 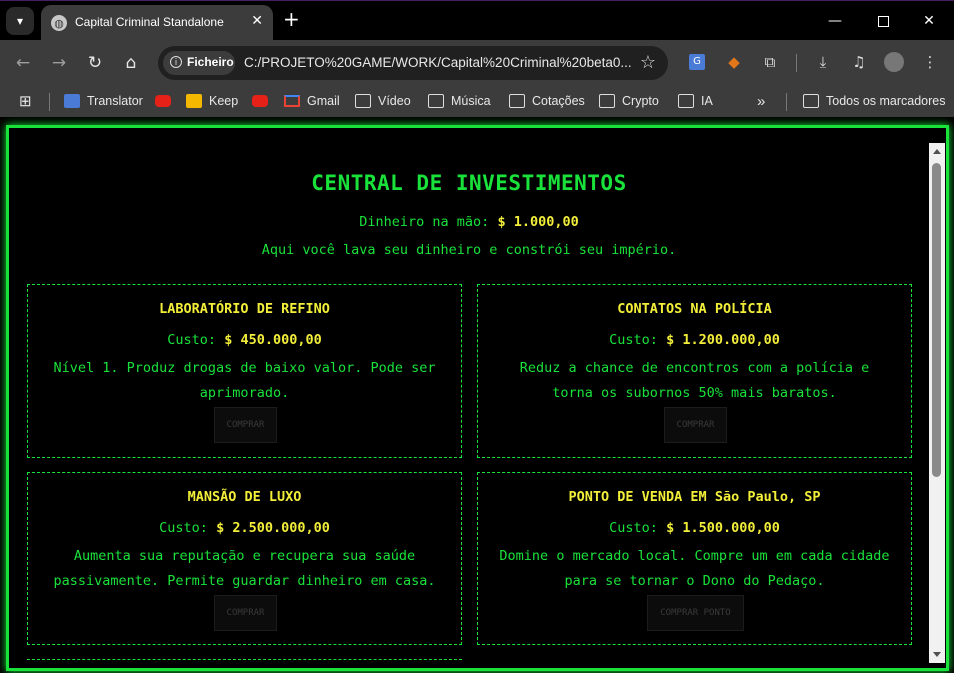 I want to click on cash-value: $ 1.000,00, so click(x=538, y=222).